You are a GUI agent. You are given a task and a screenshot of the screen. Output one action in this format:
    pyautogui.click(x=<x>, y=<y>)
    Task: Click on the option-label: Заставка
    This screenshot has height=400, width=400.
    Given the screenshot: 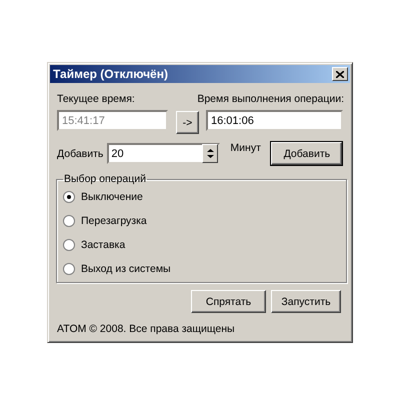 What is the action you would take?
    pyautogui.click(x=103, y=245)
    